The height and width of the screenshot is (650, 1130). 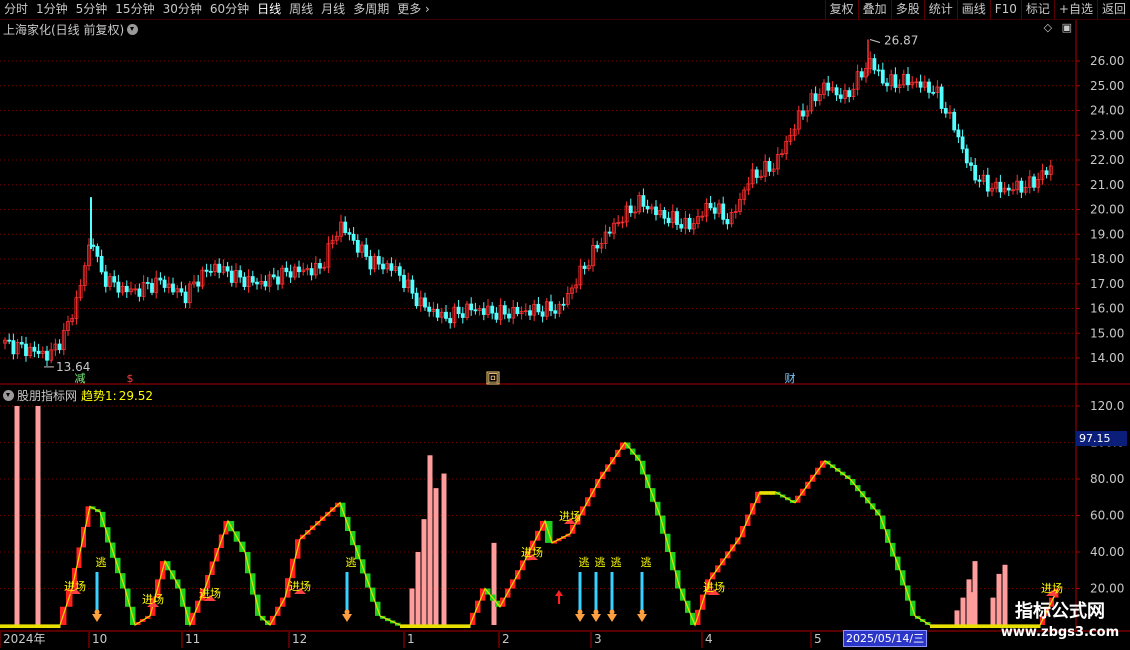 I want to click on watermark-url: www.zbgs3.com, so click(x=1060, y=632).